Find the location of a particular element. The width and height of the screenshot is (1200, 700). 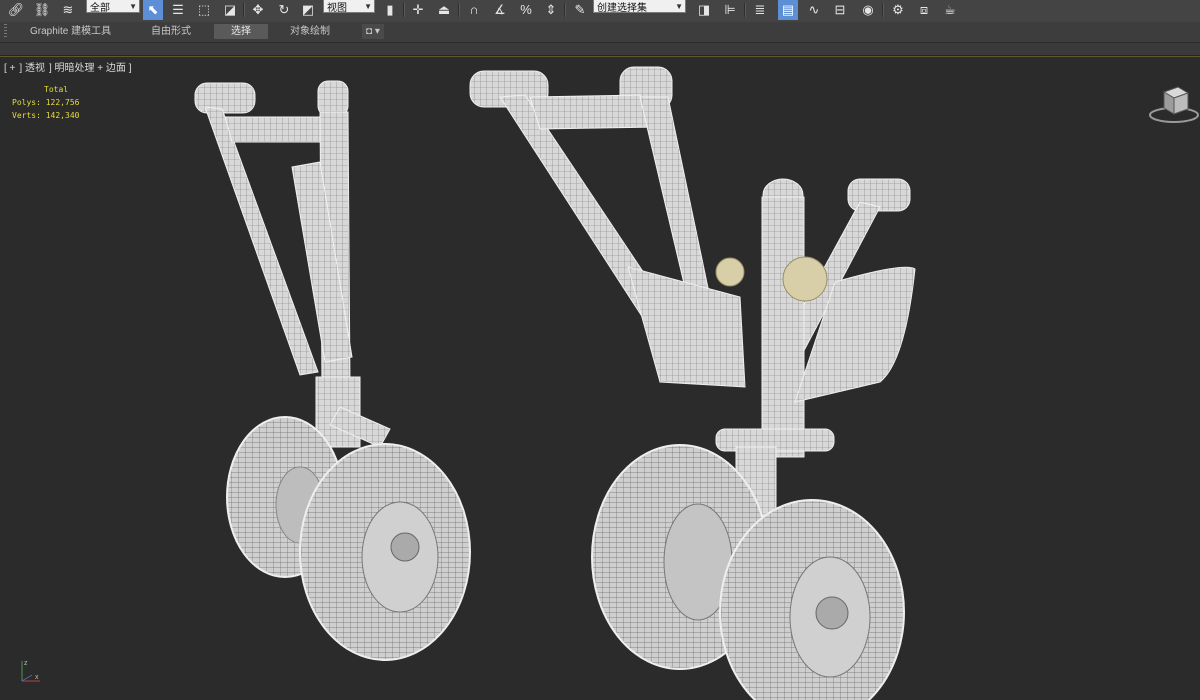

tab-graphite-modeling: Graphite 建模工具 is located at coordinates (70, 31).